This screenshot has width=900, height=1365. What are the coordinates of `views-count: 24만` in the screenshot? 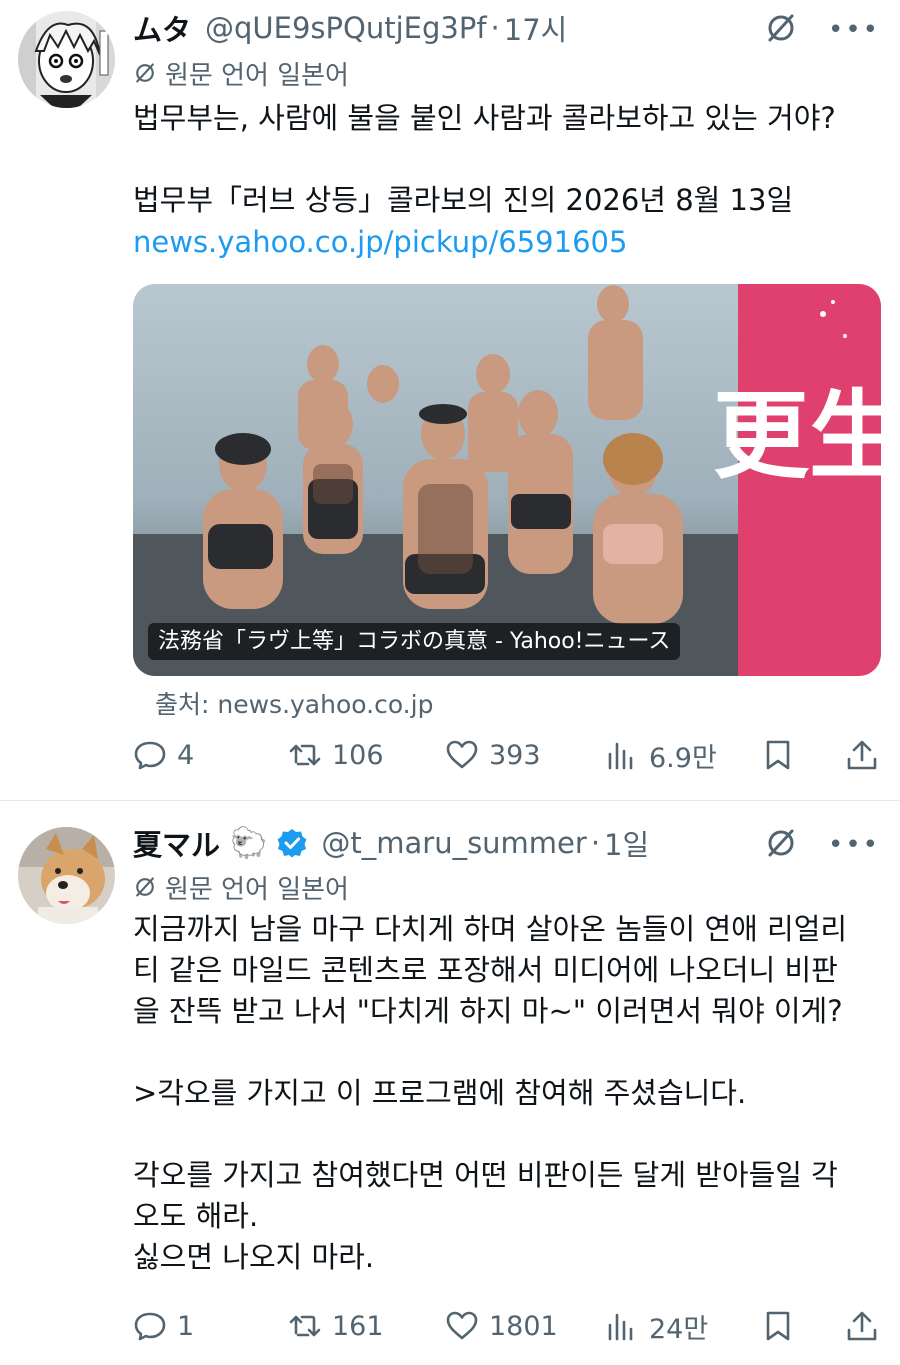 It's located at (679, 1329).